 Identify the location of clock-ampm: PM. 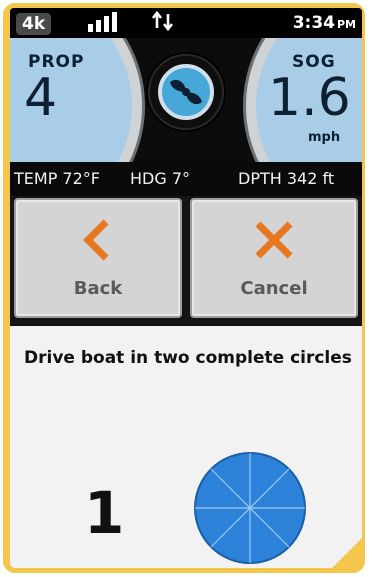
(346, 24).